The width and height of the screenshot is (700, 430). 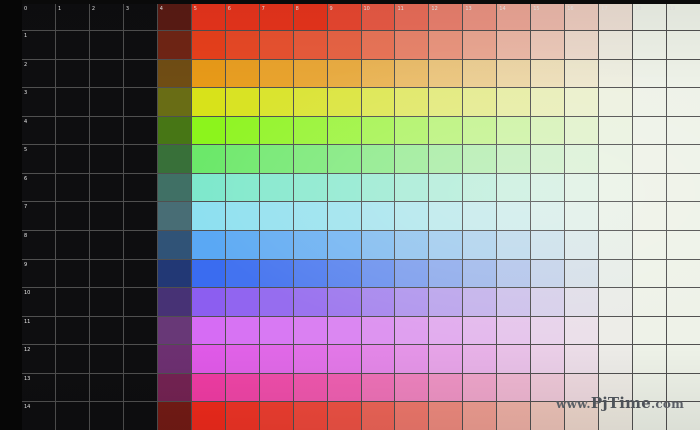 I want to click on color-swatch: 12, so click(x=38, y=359).